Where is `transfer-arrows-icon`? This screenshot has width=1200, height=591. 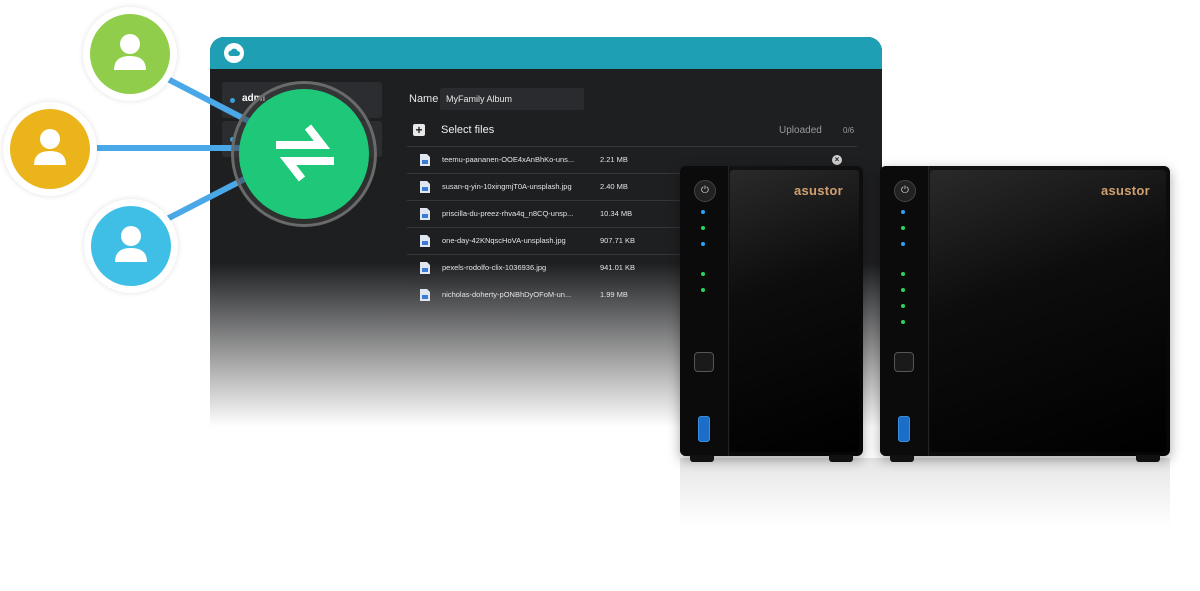
transfer-arrows-icon is located at coordinates (305, 153).